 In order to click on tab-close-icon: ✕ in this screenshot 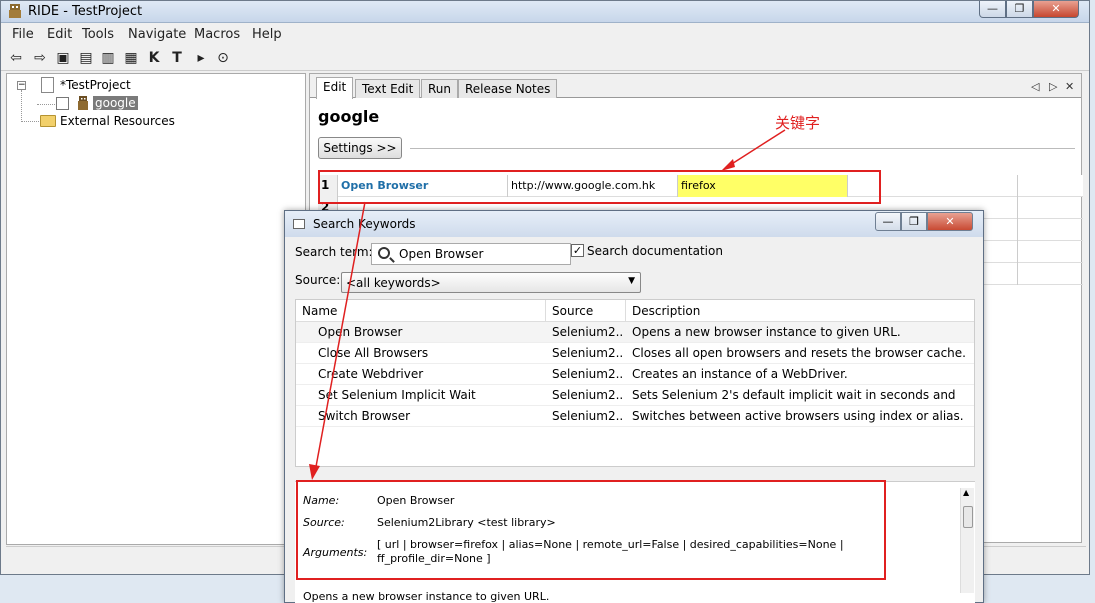, I will do `click(1069, 86)`.